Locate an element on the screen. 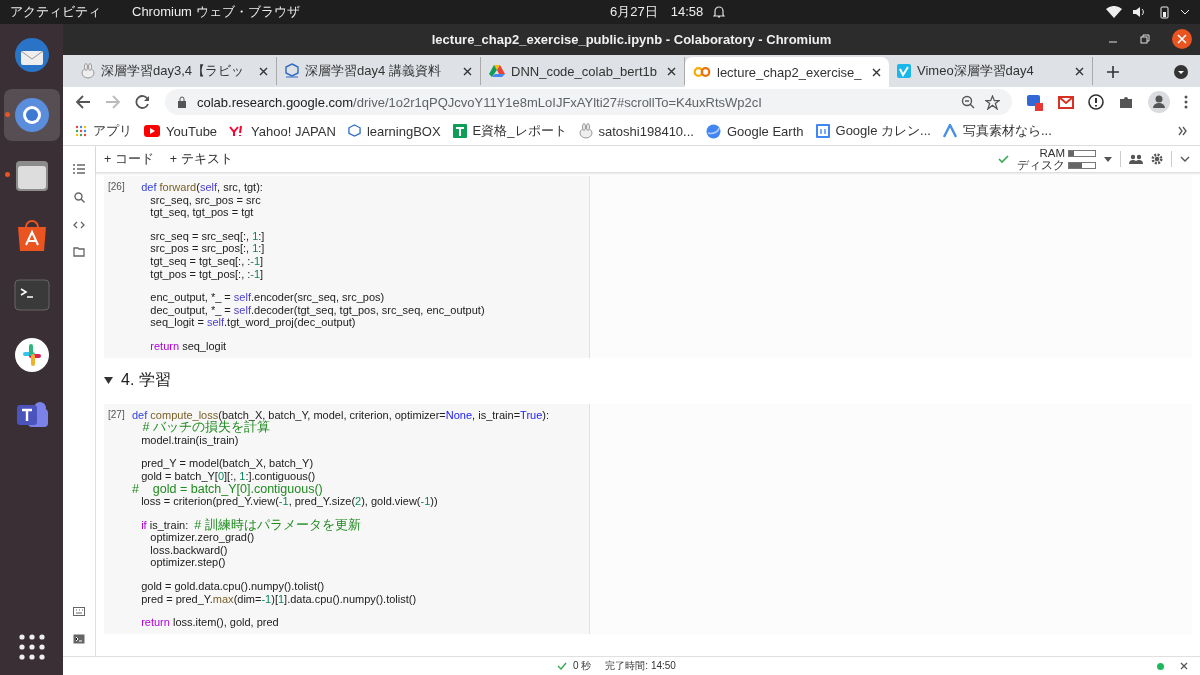 The height and width of the screenshot is (675, 1200). code-line: optimizer.zero_grad() is located at coordinates (202, 537).